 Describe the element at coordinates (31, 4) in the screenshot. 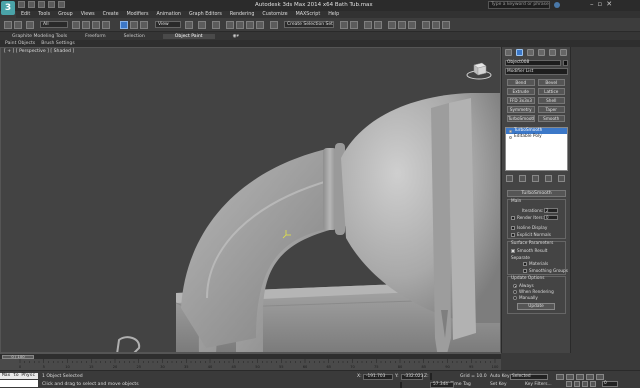

I see `open-file-icon` at that location.